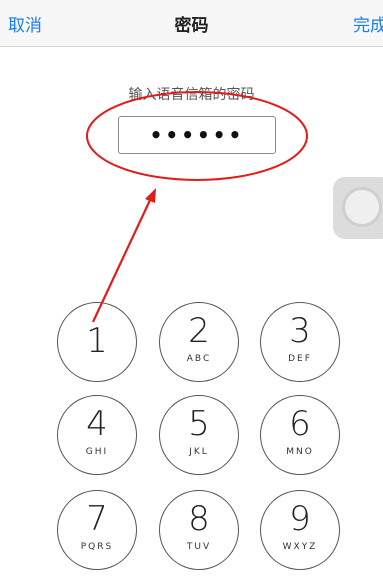 The image size is (383, 583). I want to click on key-4: 4 GHI, so click(97, 435).